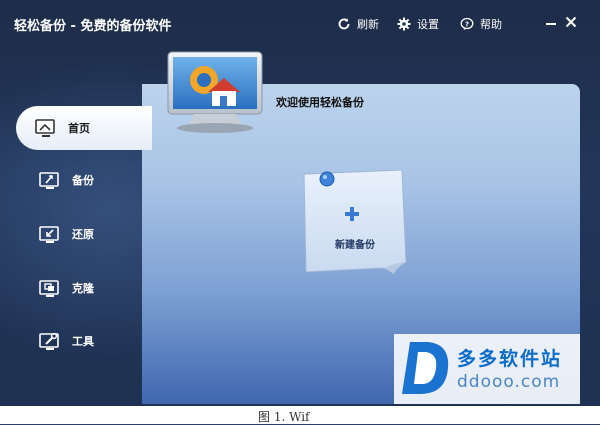  What do you see at coordinates (216, 93) in the screenshot?
I see `monitor-logo-icon` at bounding box center [216, 93].